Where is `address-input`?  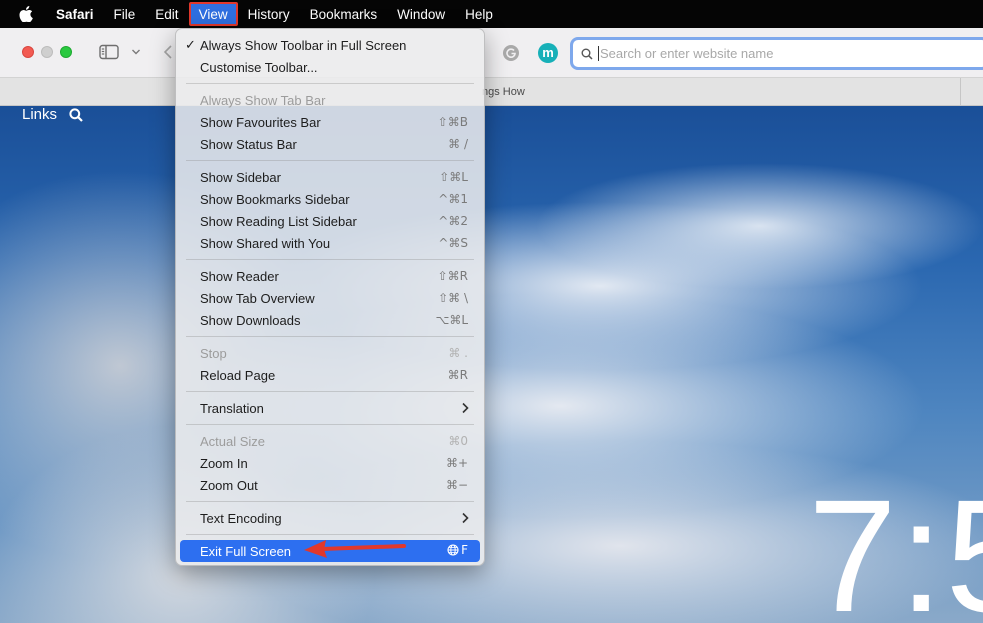
address-input is located at coordinates (778, 53).